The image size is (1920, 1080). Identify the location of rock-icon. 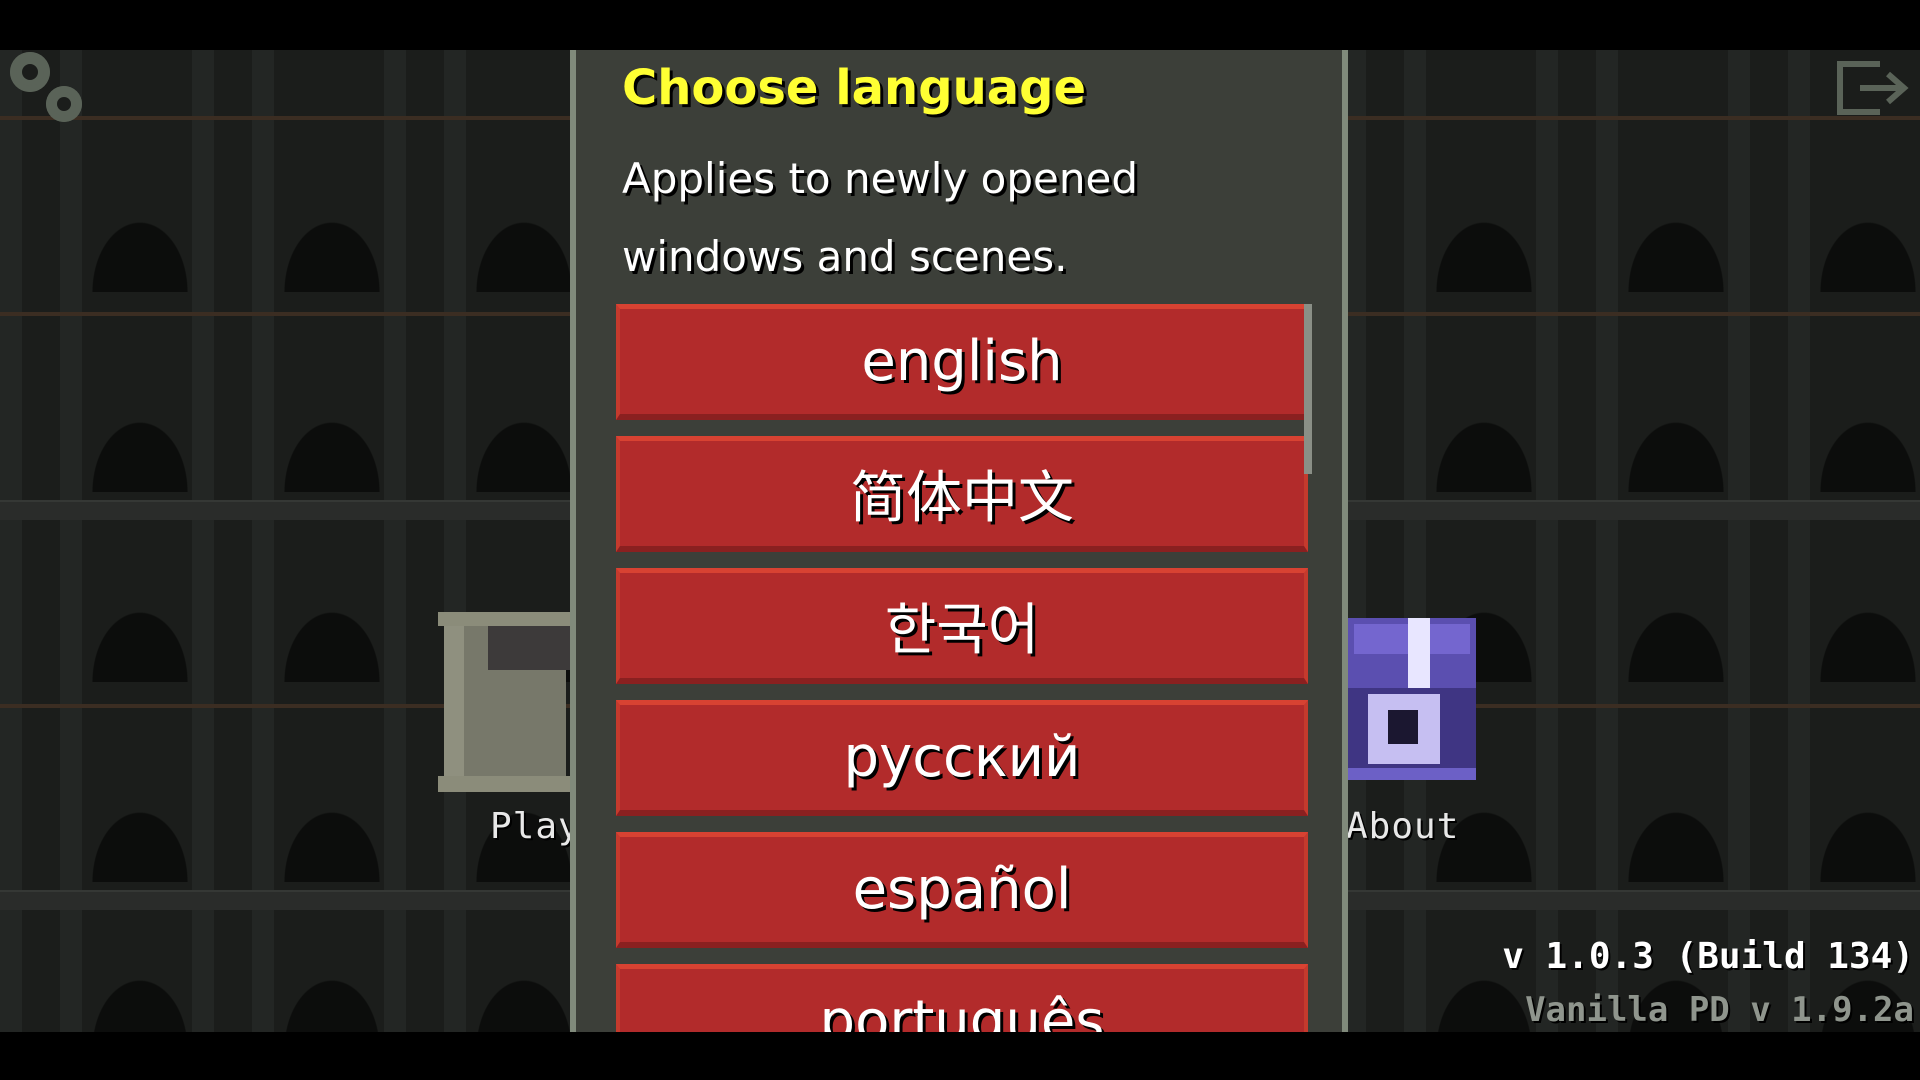
(505, 702).